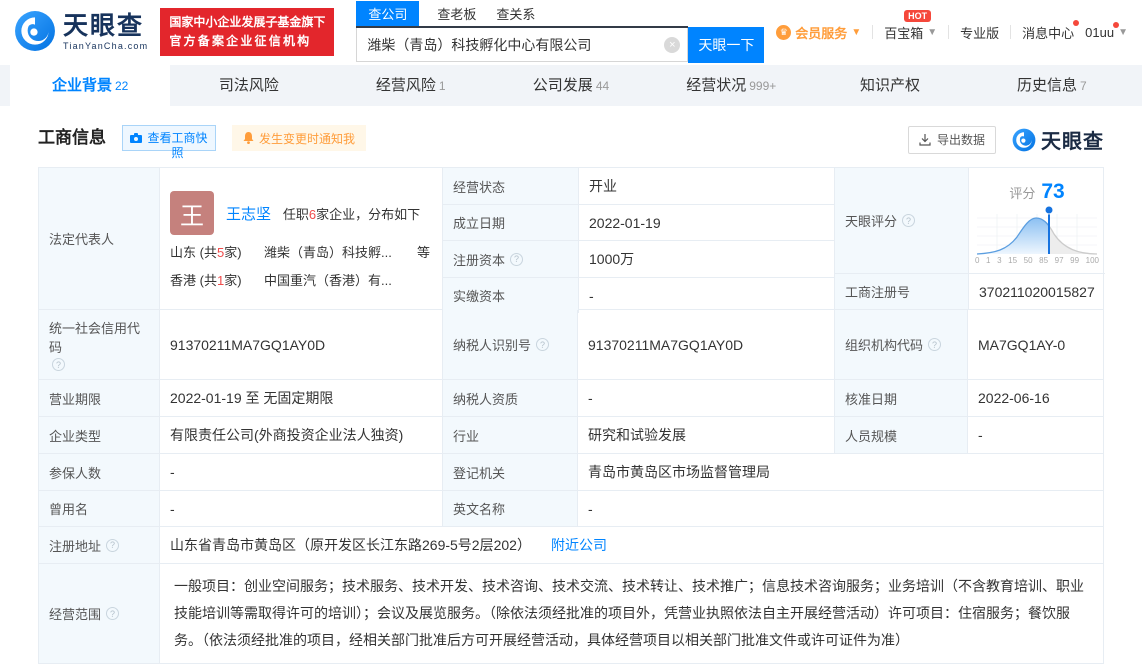 The height and width of the screenshot is (664, 1142). What do you see at coordinates (1083, 86) in the screenshot?
I see `tab-count: 7` at bounding box center [1083, 86].